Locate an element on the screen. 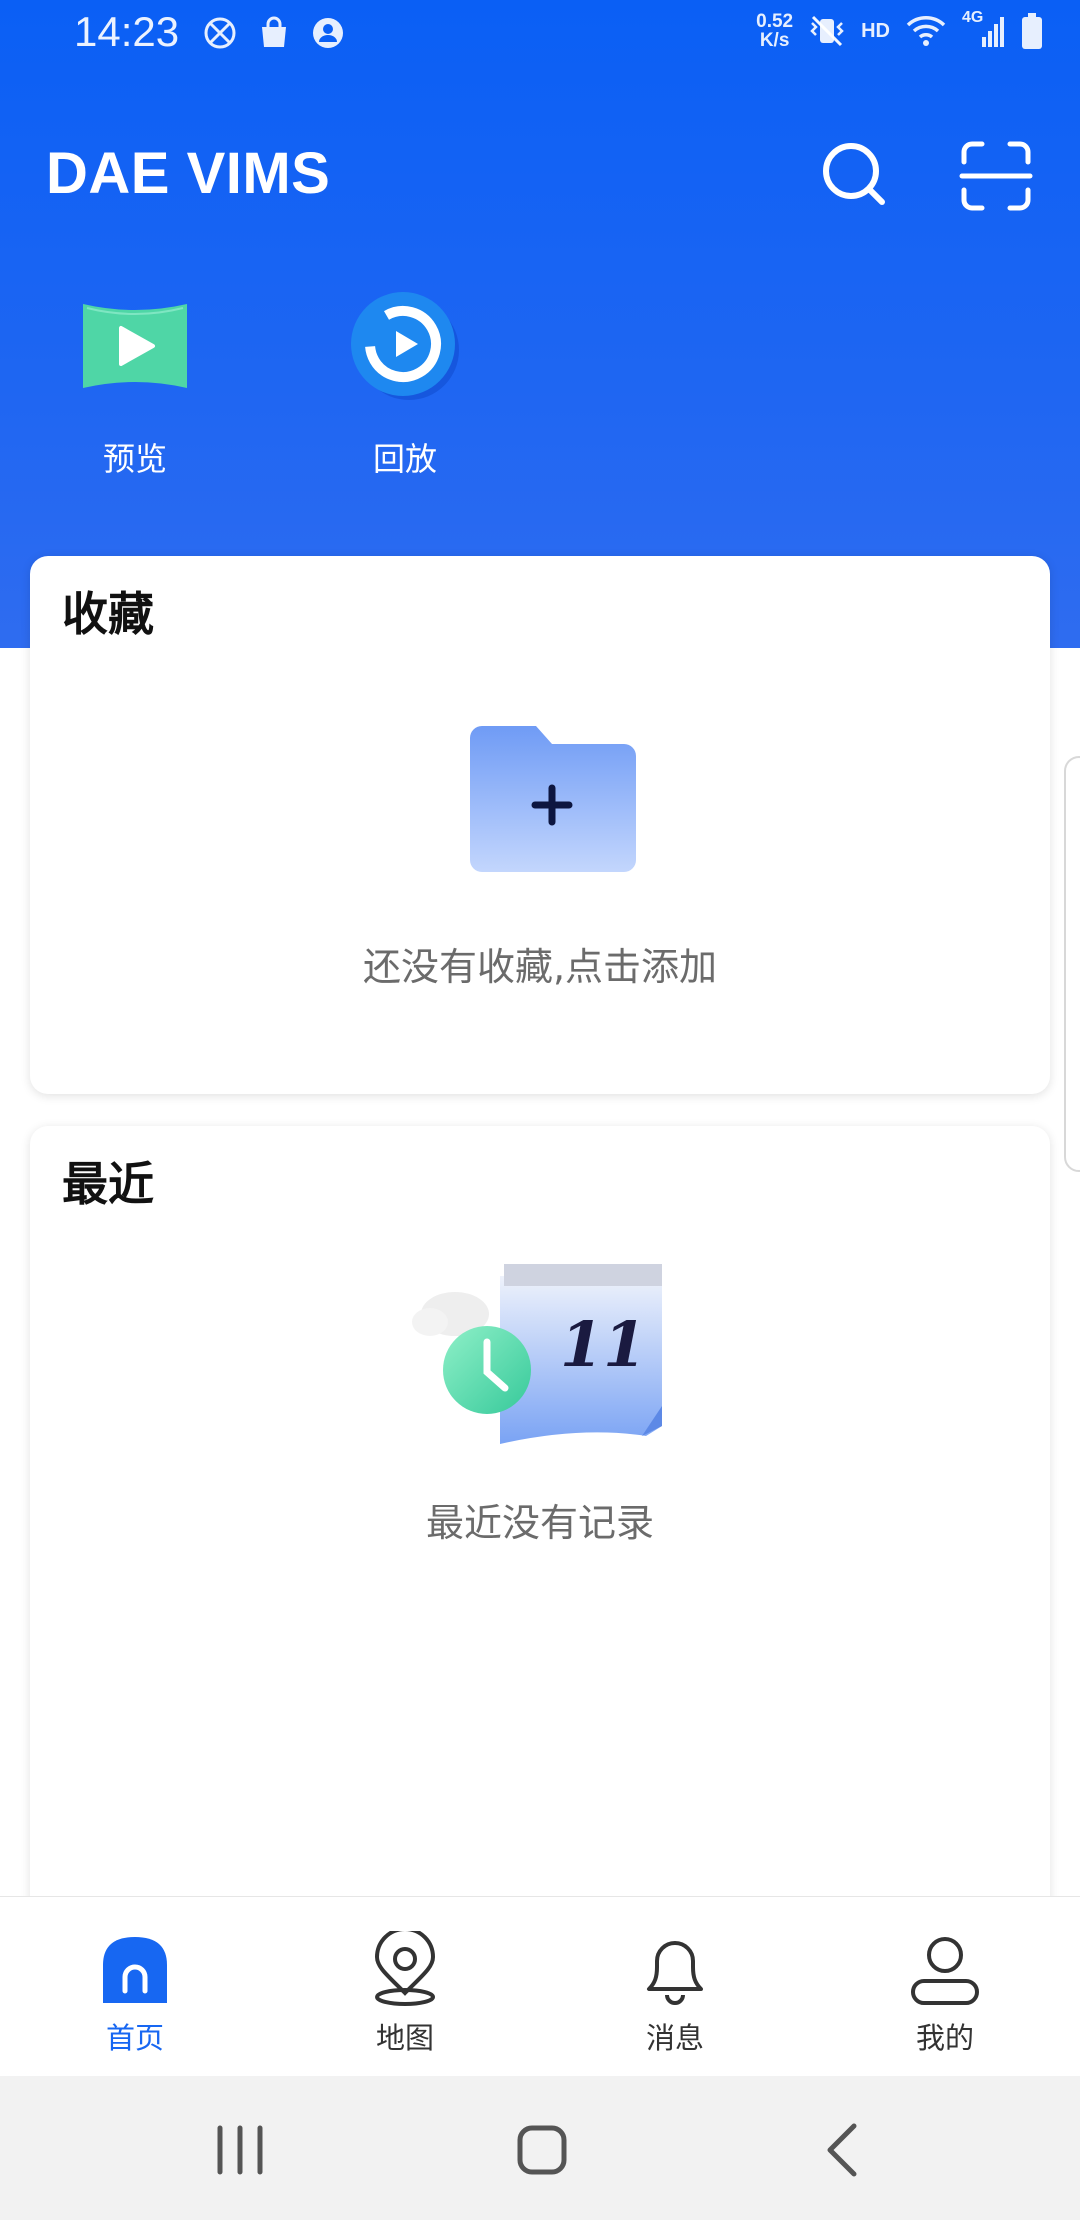  app-title: DAE VIMS is located at coordinates (188, 173).